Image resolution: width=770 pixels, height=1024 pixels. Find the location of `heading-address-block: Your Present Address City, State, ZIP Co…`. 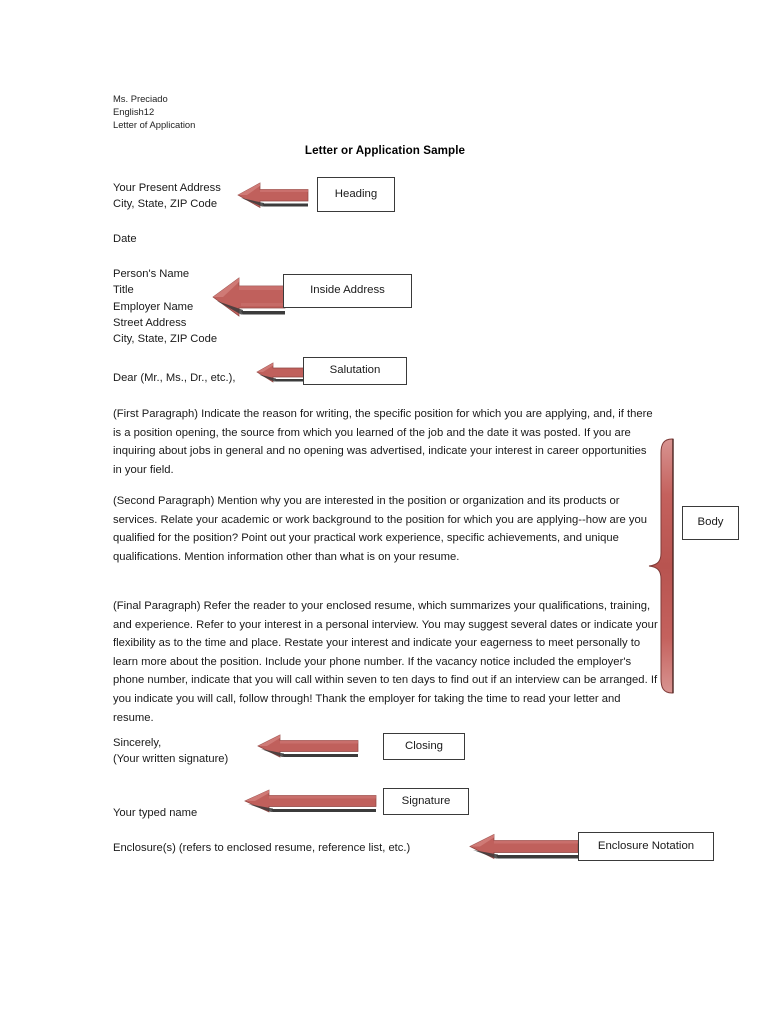

heading-address-block: Your Present Address City, State, ZIP Co… is located at coordinates (167, 196).